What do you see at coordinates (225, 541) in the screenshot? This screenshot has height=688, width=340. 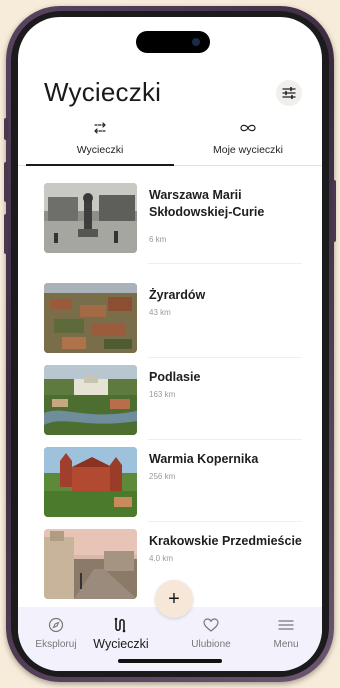 I see `trip-name: Krakowskie Przedmieście` at bounding box center [225, 541].